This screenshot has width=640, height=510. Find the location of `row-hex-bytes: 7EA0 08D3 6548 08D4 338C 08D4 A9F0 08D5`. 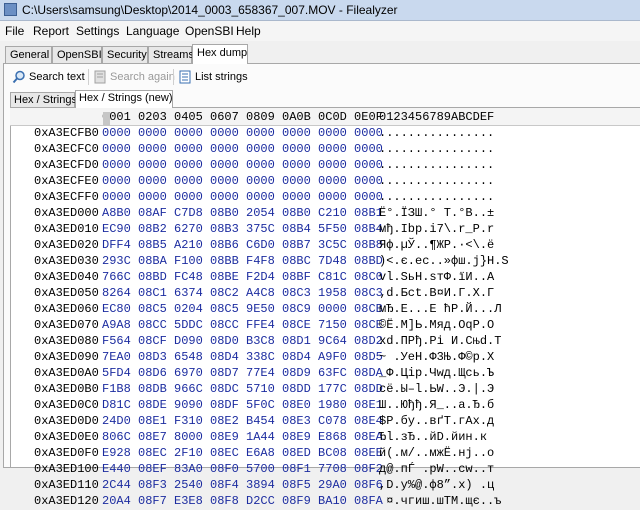

row-hex-bytes: 7EA0 08D3 6548 08D4 338C 08D4 A9F0 08D5 is located at coordinates (242, 357).